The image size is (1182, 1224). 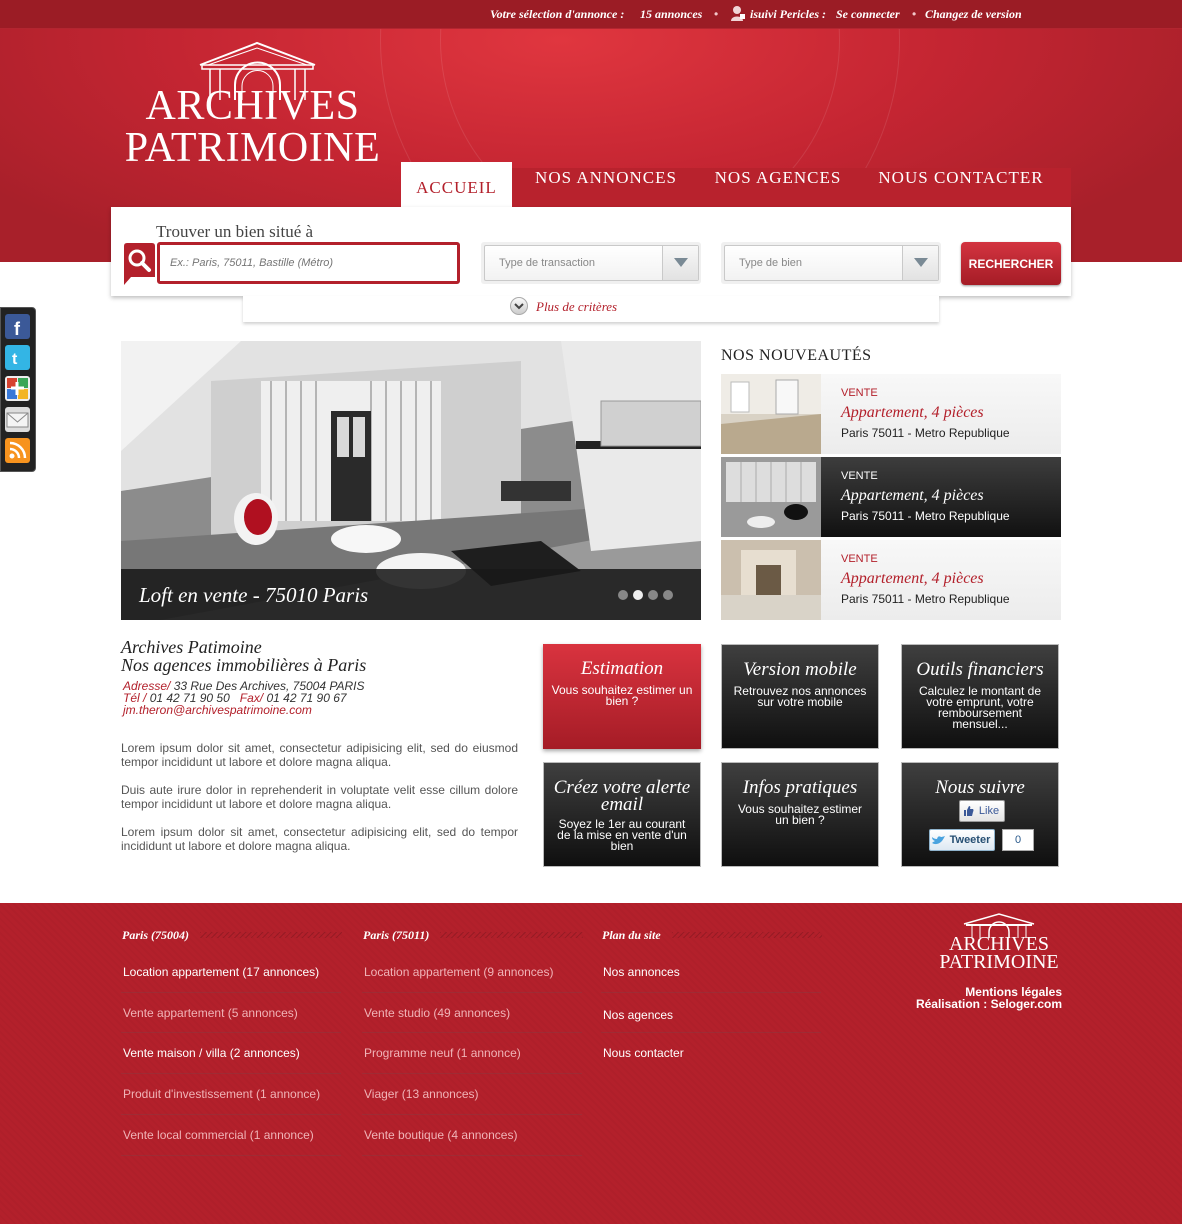 What do you see at coordinates (1018, 840) in the screenshot?
I see `tweet-count: 0` at bounding box center [1018, 840].